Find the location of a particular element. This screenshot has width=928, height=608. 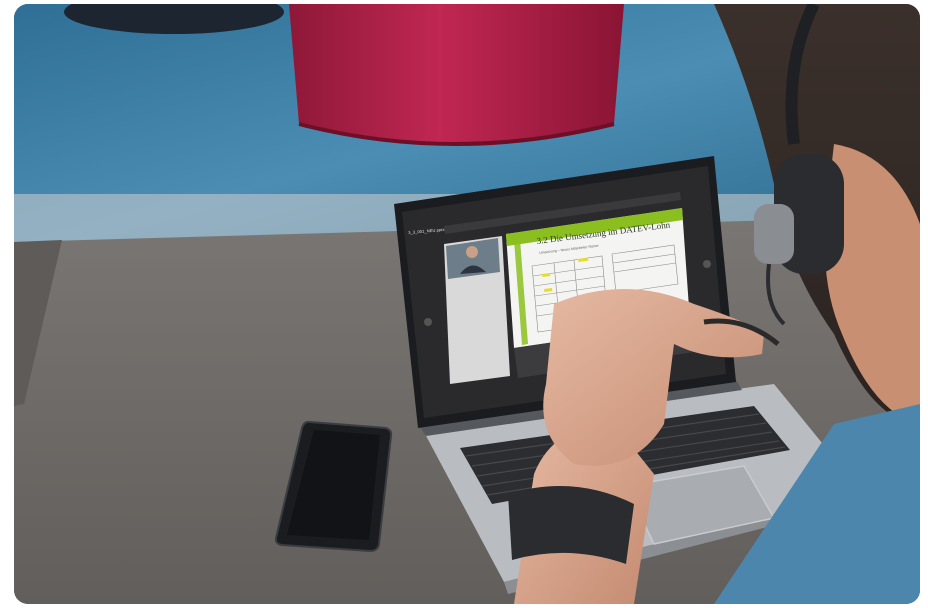

next-arrow-icon is located at coordinates (707, 264).